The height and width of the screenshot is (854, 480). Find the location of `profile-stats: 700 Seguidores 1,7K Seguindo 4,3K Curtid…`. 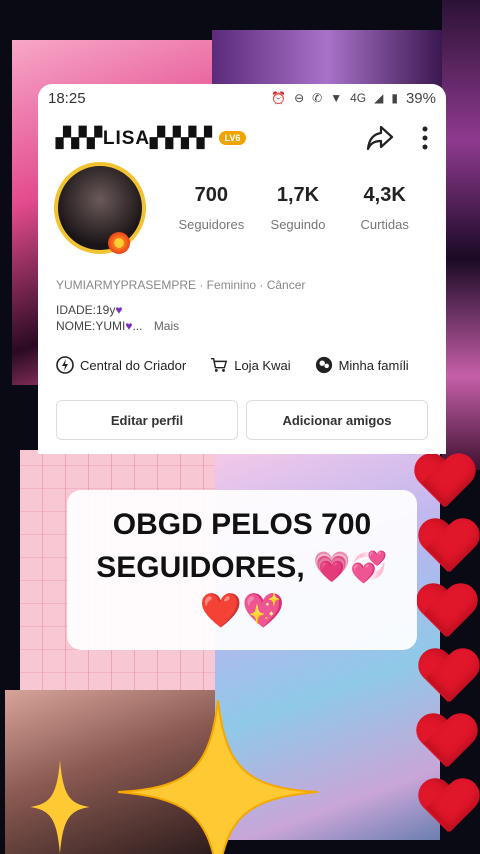

profile-stats: 700 Seguidores 1,7K Seguindo 4,3K Curtid… is located at coordinates (298, 208).